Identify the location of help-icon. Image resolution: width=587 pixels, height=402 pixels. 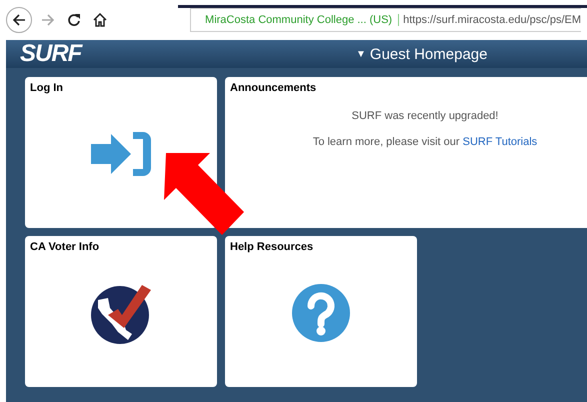
(321, 313).